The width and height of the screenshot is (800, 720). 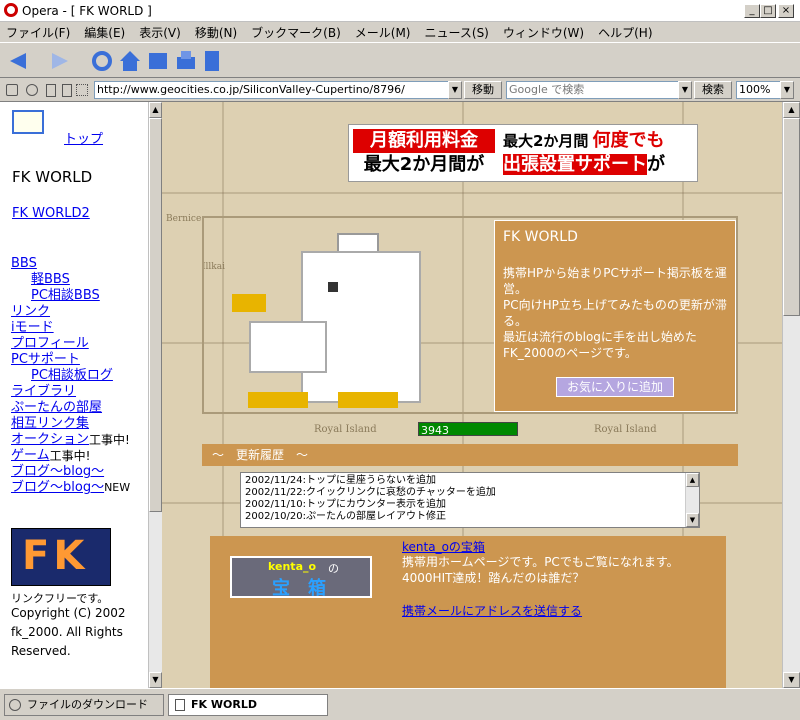 What do you see at coordinates (11, 10) in the screenshot?
I see `opera-logo-icon` at bounding box center [11, 10].